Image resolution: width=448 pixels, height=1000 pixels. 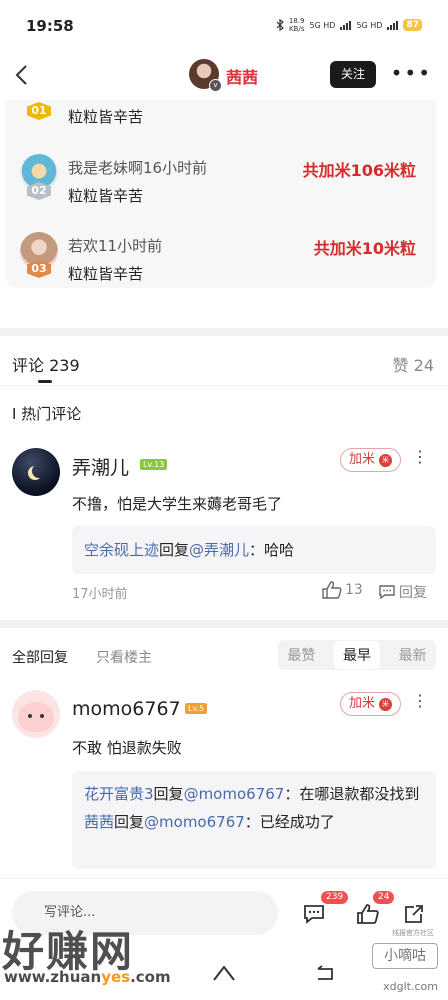 What do you see at coordinates (387, 592) in the screenshot?
I see `comment-bubble-icon` at bounding box center [387, 592].